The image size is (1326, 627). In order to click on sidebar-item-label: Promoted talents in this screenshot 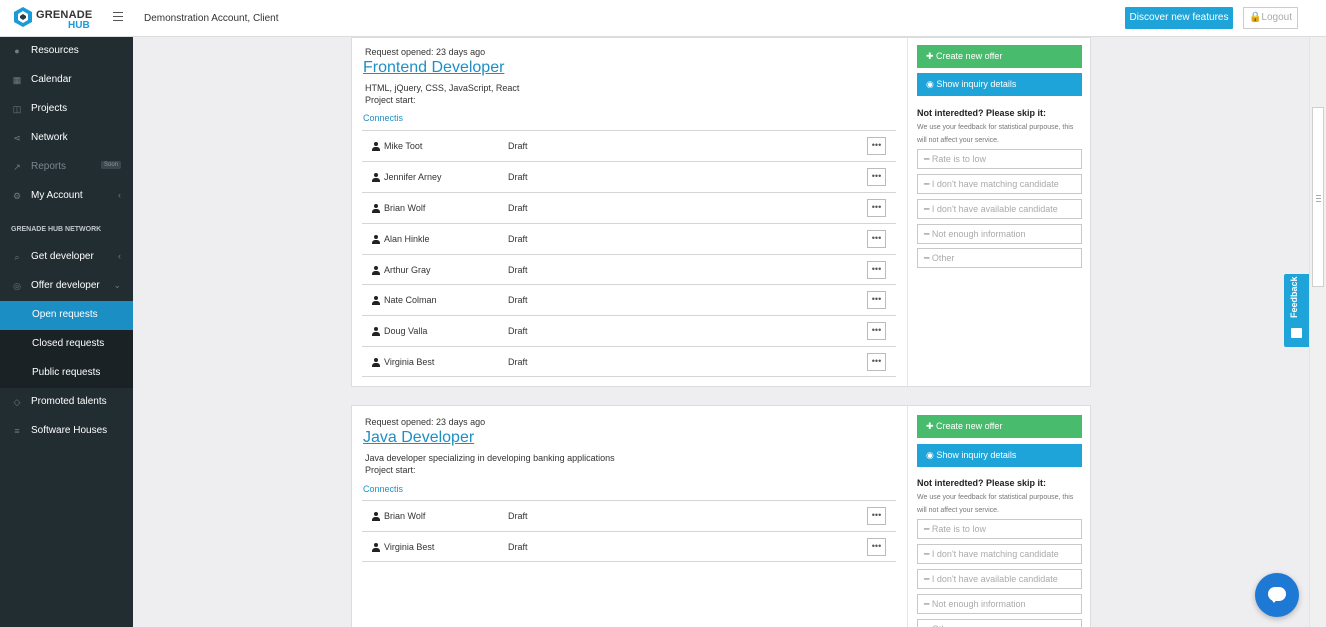, I will do `click(69, 401)`.